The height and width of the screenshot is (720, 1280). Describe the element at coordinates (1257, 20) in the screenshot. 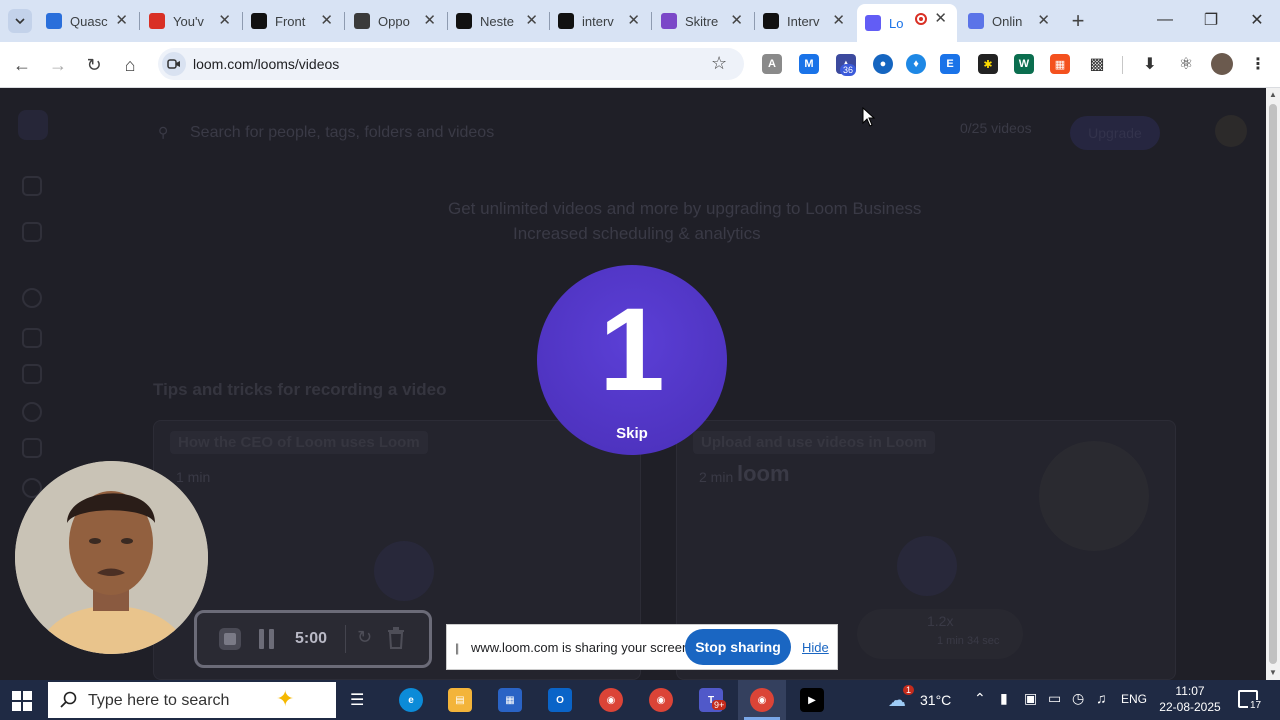

I see `close-window-button: ✕` at that location.